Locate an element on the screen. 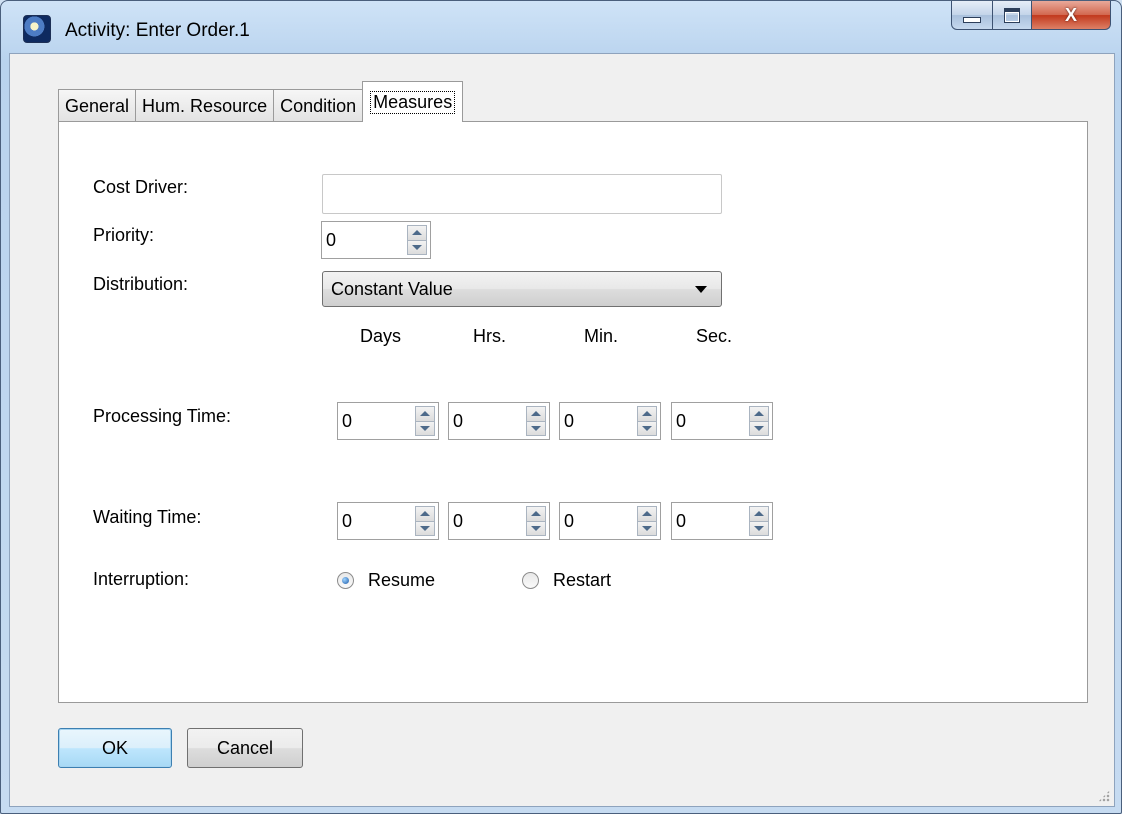  caption-buttons: X is located at coordinates (1031, 16).